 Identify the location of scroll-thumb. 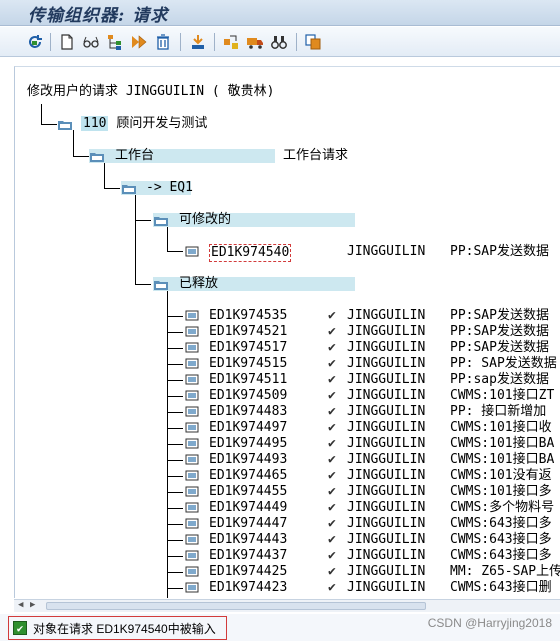
(236, 606).